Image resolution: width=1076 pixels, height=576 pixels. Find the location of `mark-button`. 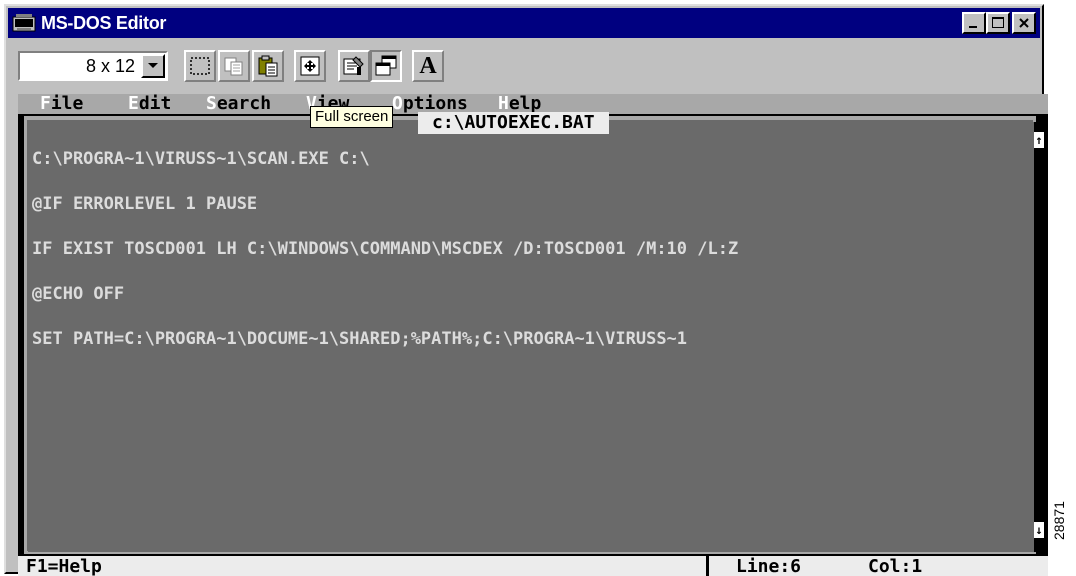

mark-button is located at coordinates (200, 66).